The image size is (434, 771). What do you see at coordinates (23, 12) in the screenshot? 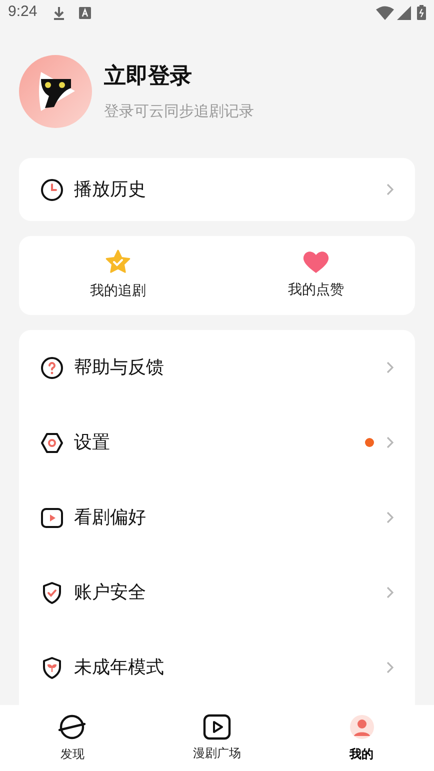
I see `status-time: 9:24` at bounding box center [23, 12].